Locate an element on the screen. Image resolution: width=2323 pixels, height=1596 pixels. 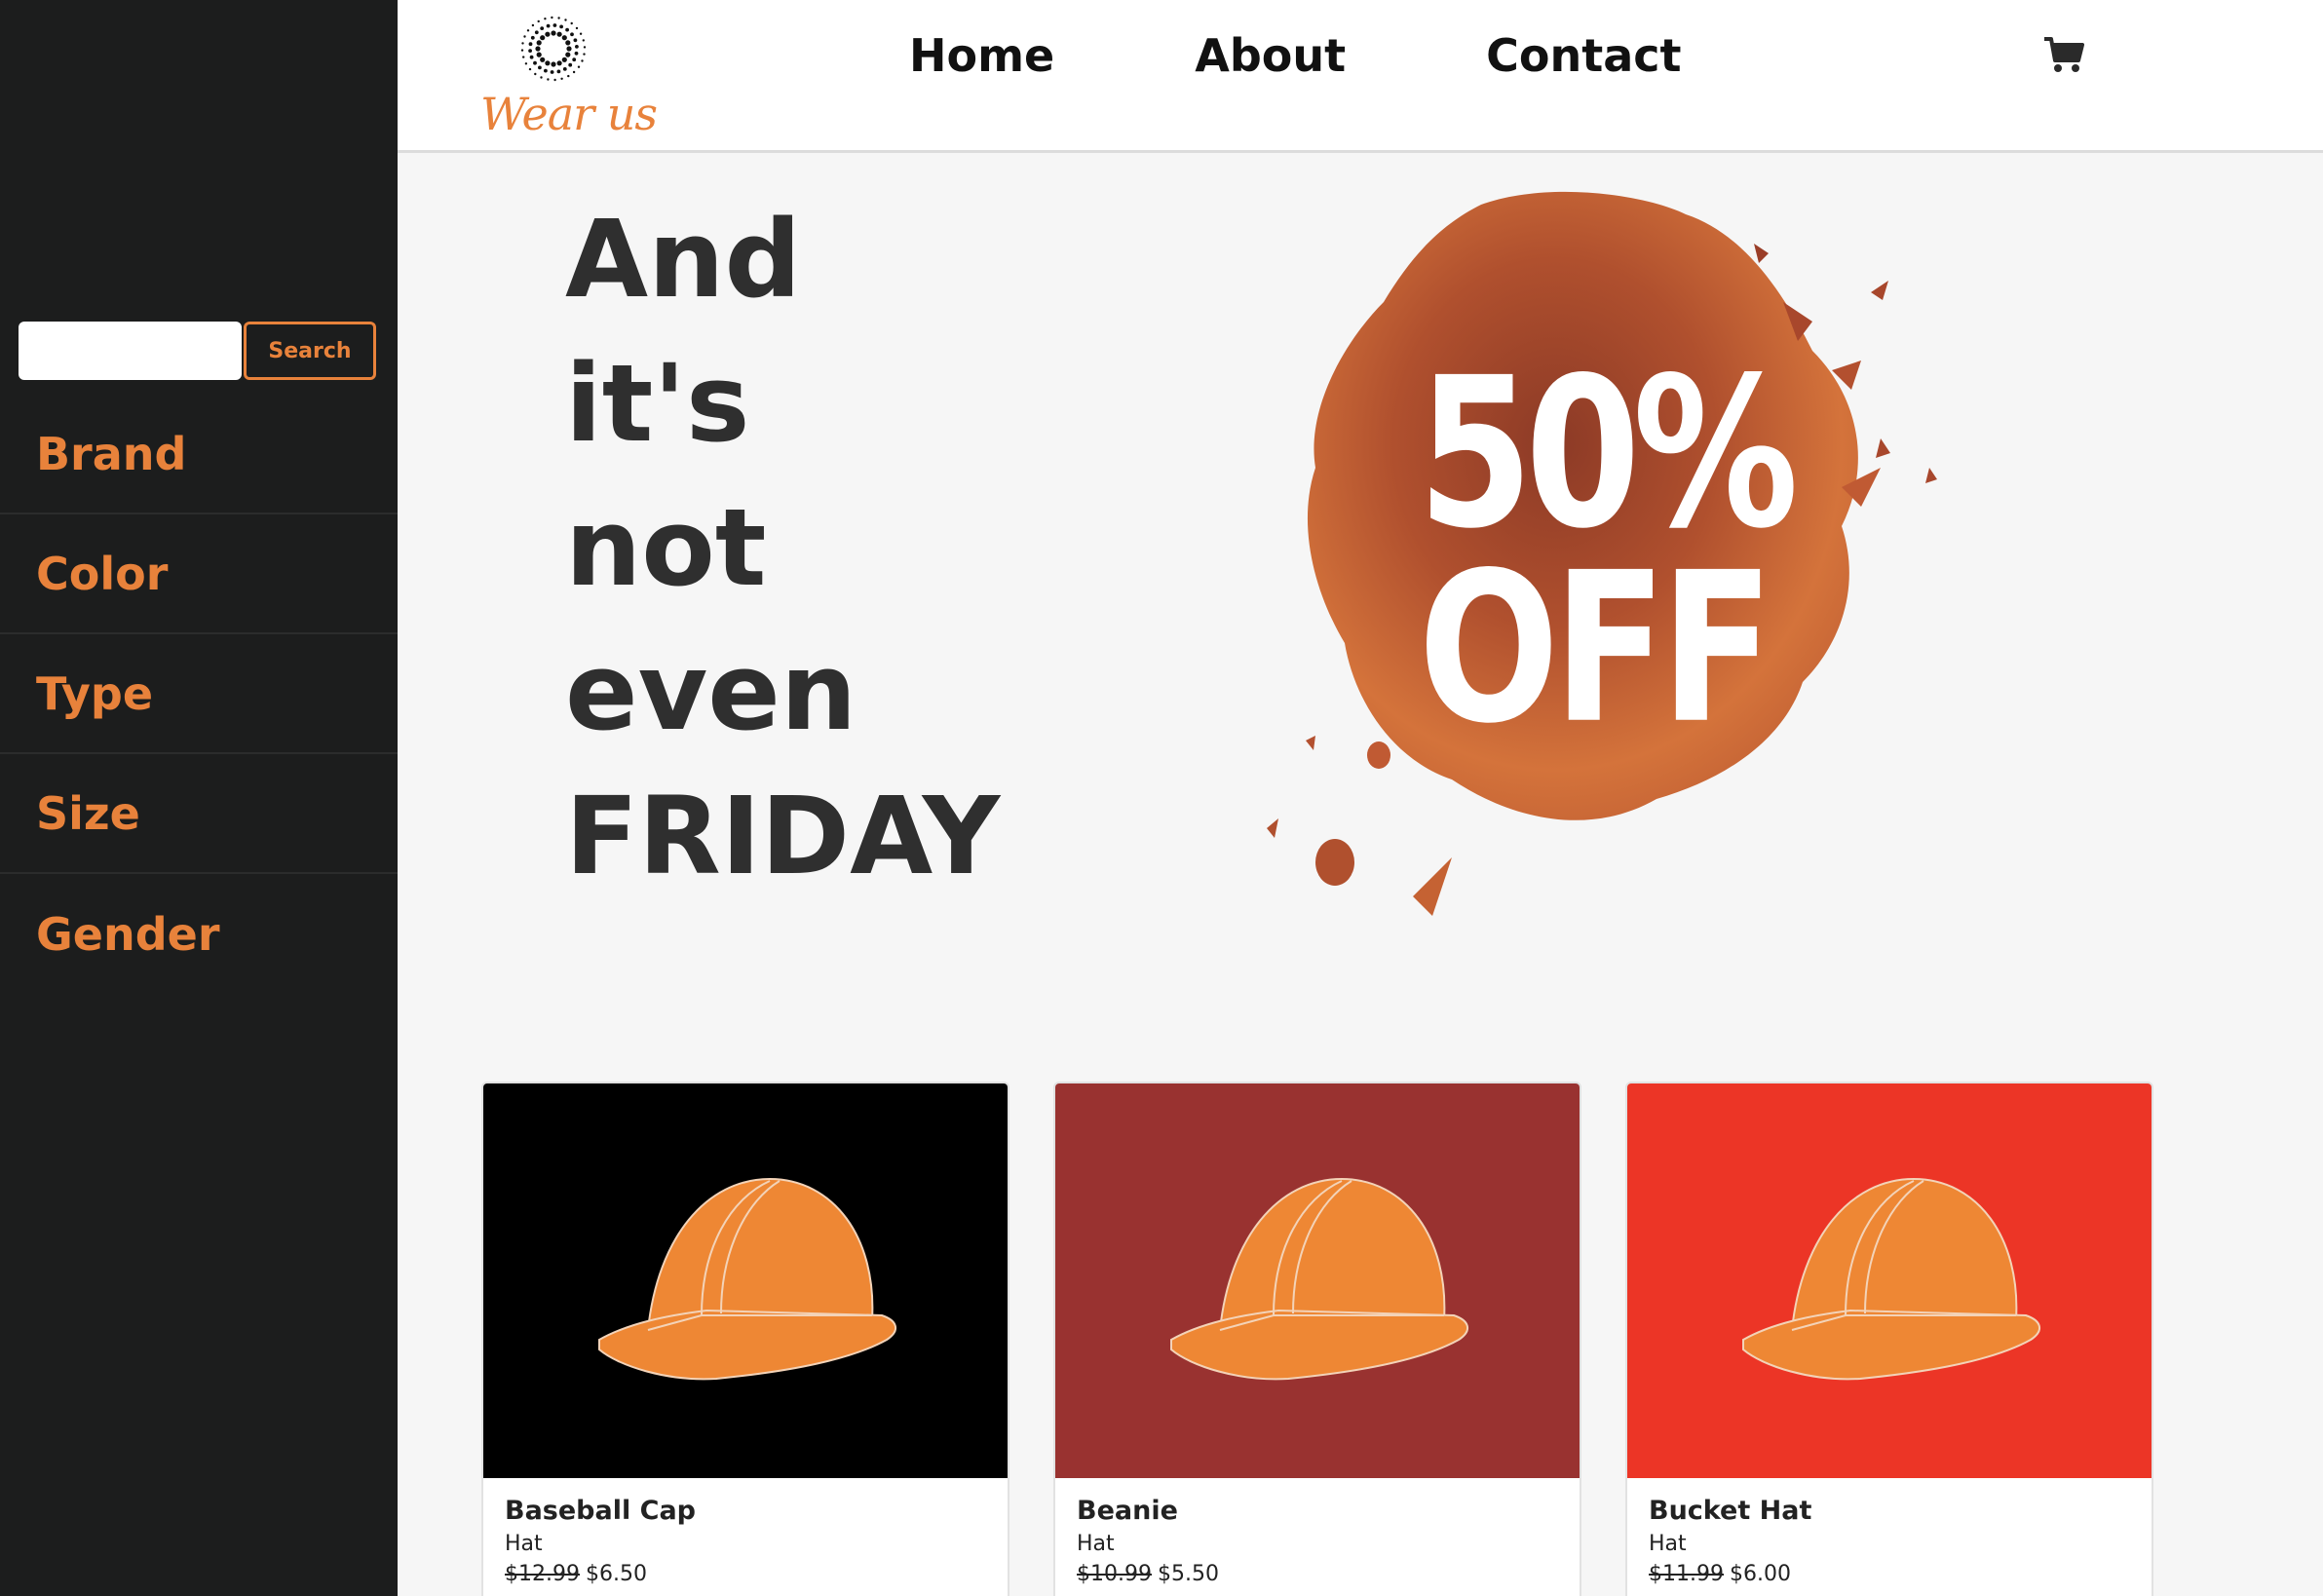
product-name: Beanie is located at coordinates (1127, 1511).